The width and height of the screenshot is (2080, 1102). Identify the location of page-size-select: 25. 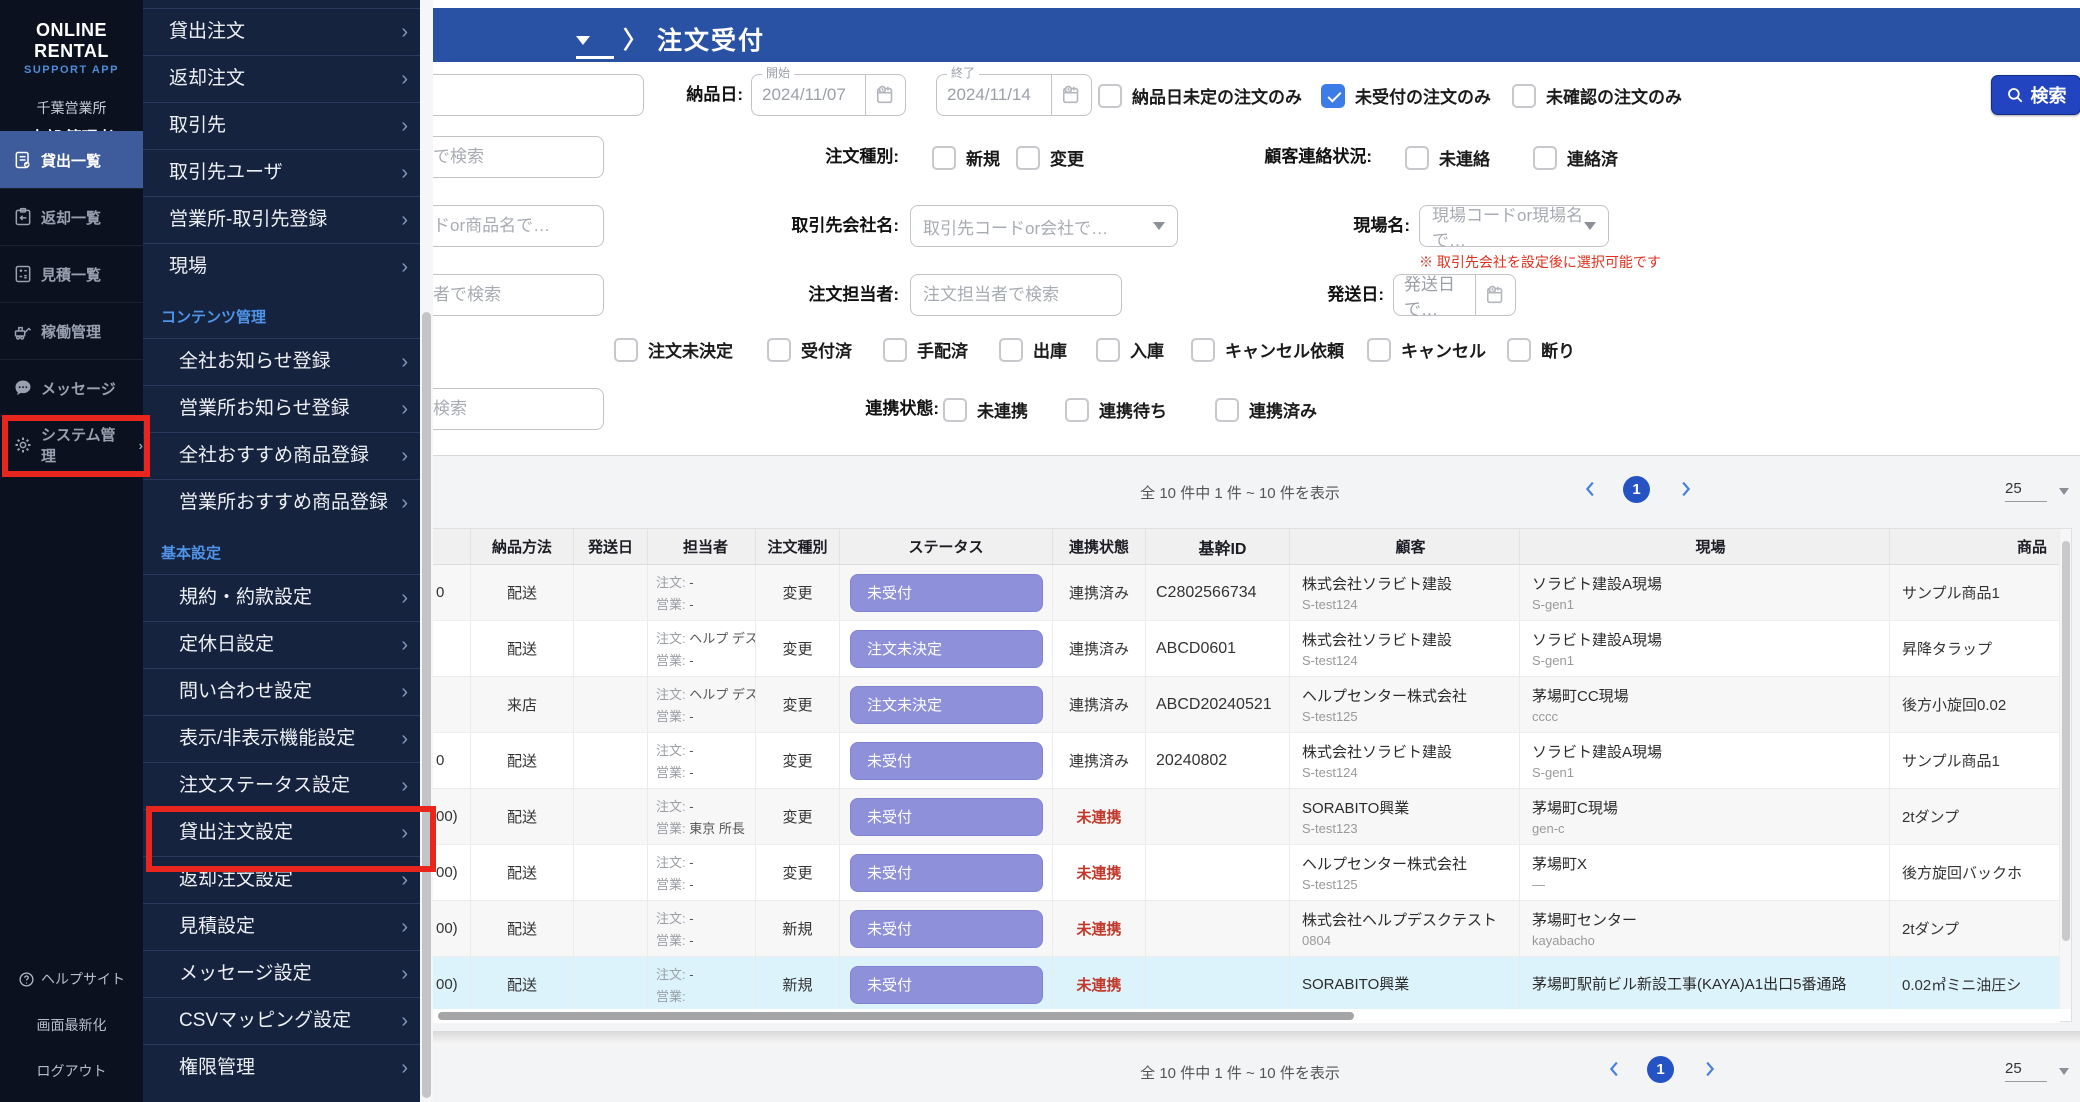
(2026, 491).